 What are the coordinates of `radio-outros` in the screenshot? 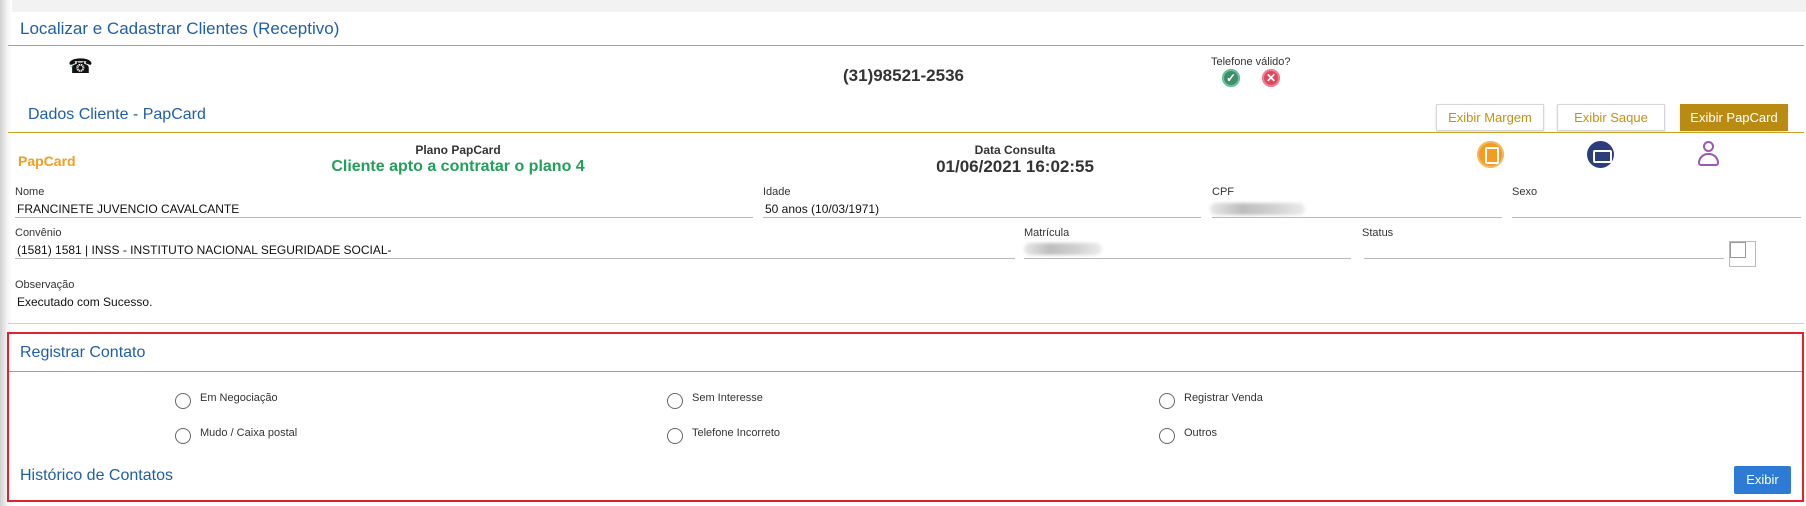 It's located at (1167, 436).